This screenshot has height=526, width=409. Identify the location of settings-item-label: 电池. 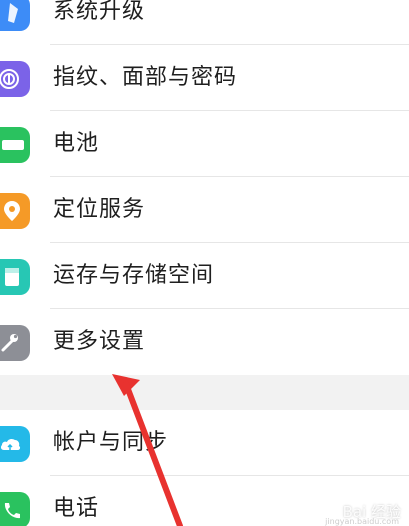
(76, 143).